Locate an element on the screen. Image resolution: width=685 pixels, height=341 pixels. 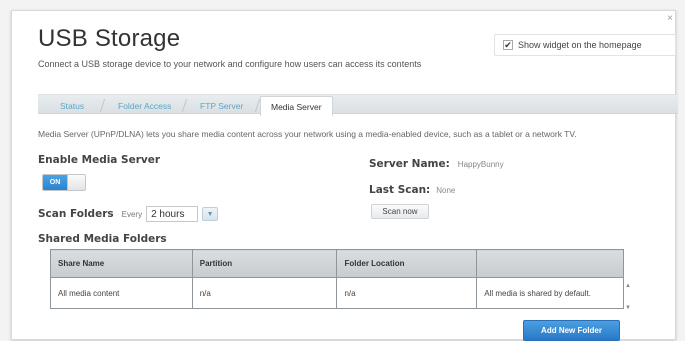
tab-status: Status is located at coordinates (72, 105).